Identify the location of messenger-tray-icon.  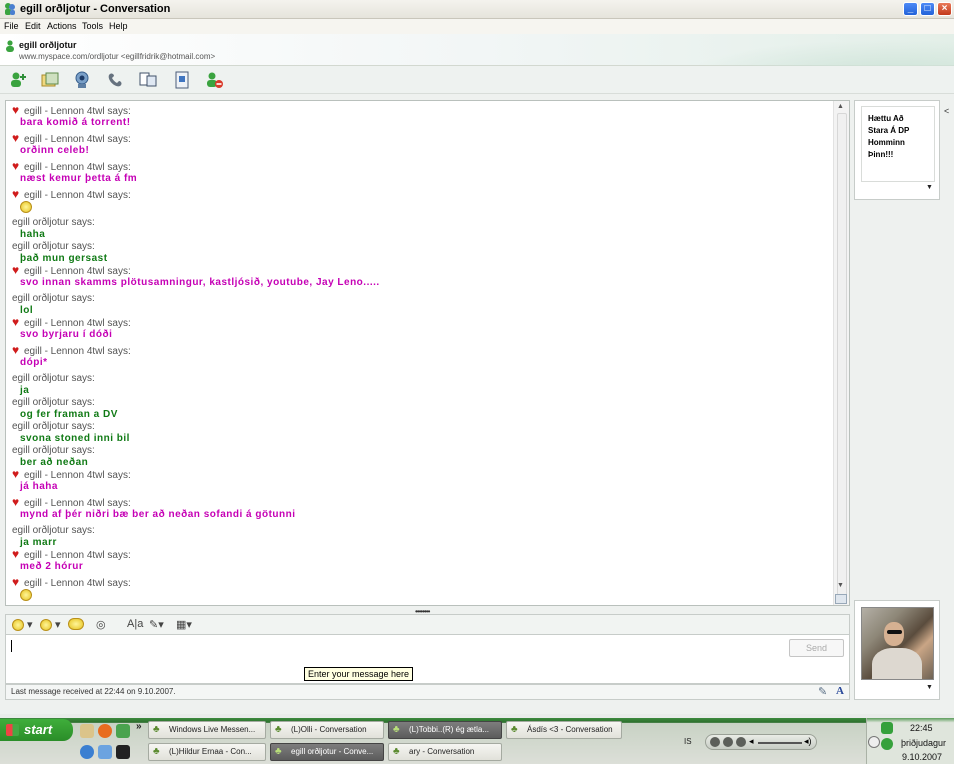
(887, 728).